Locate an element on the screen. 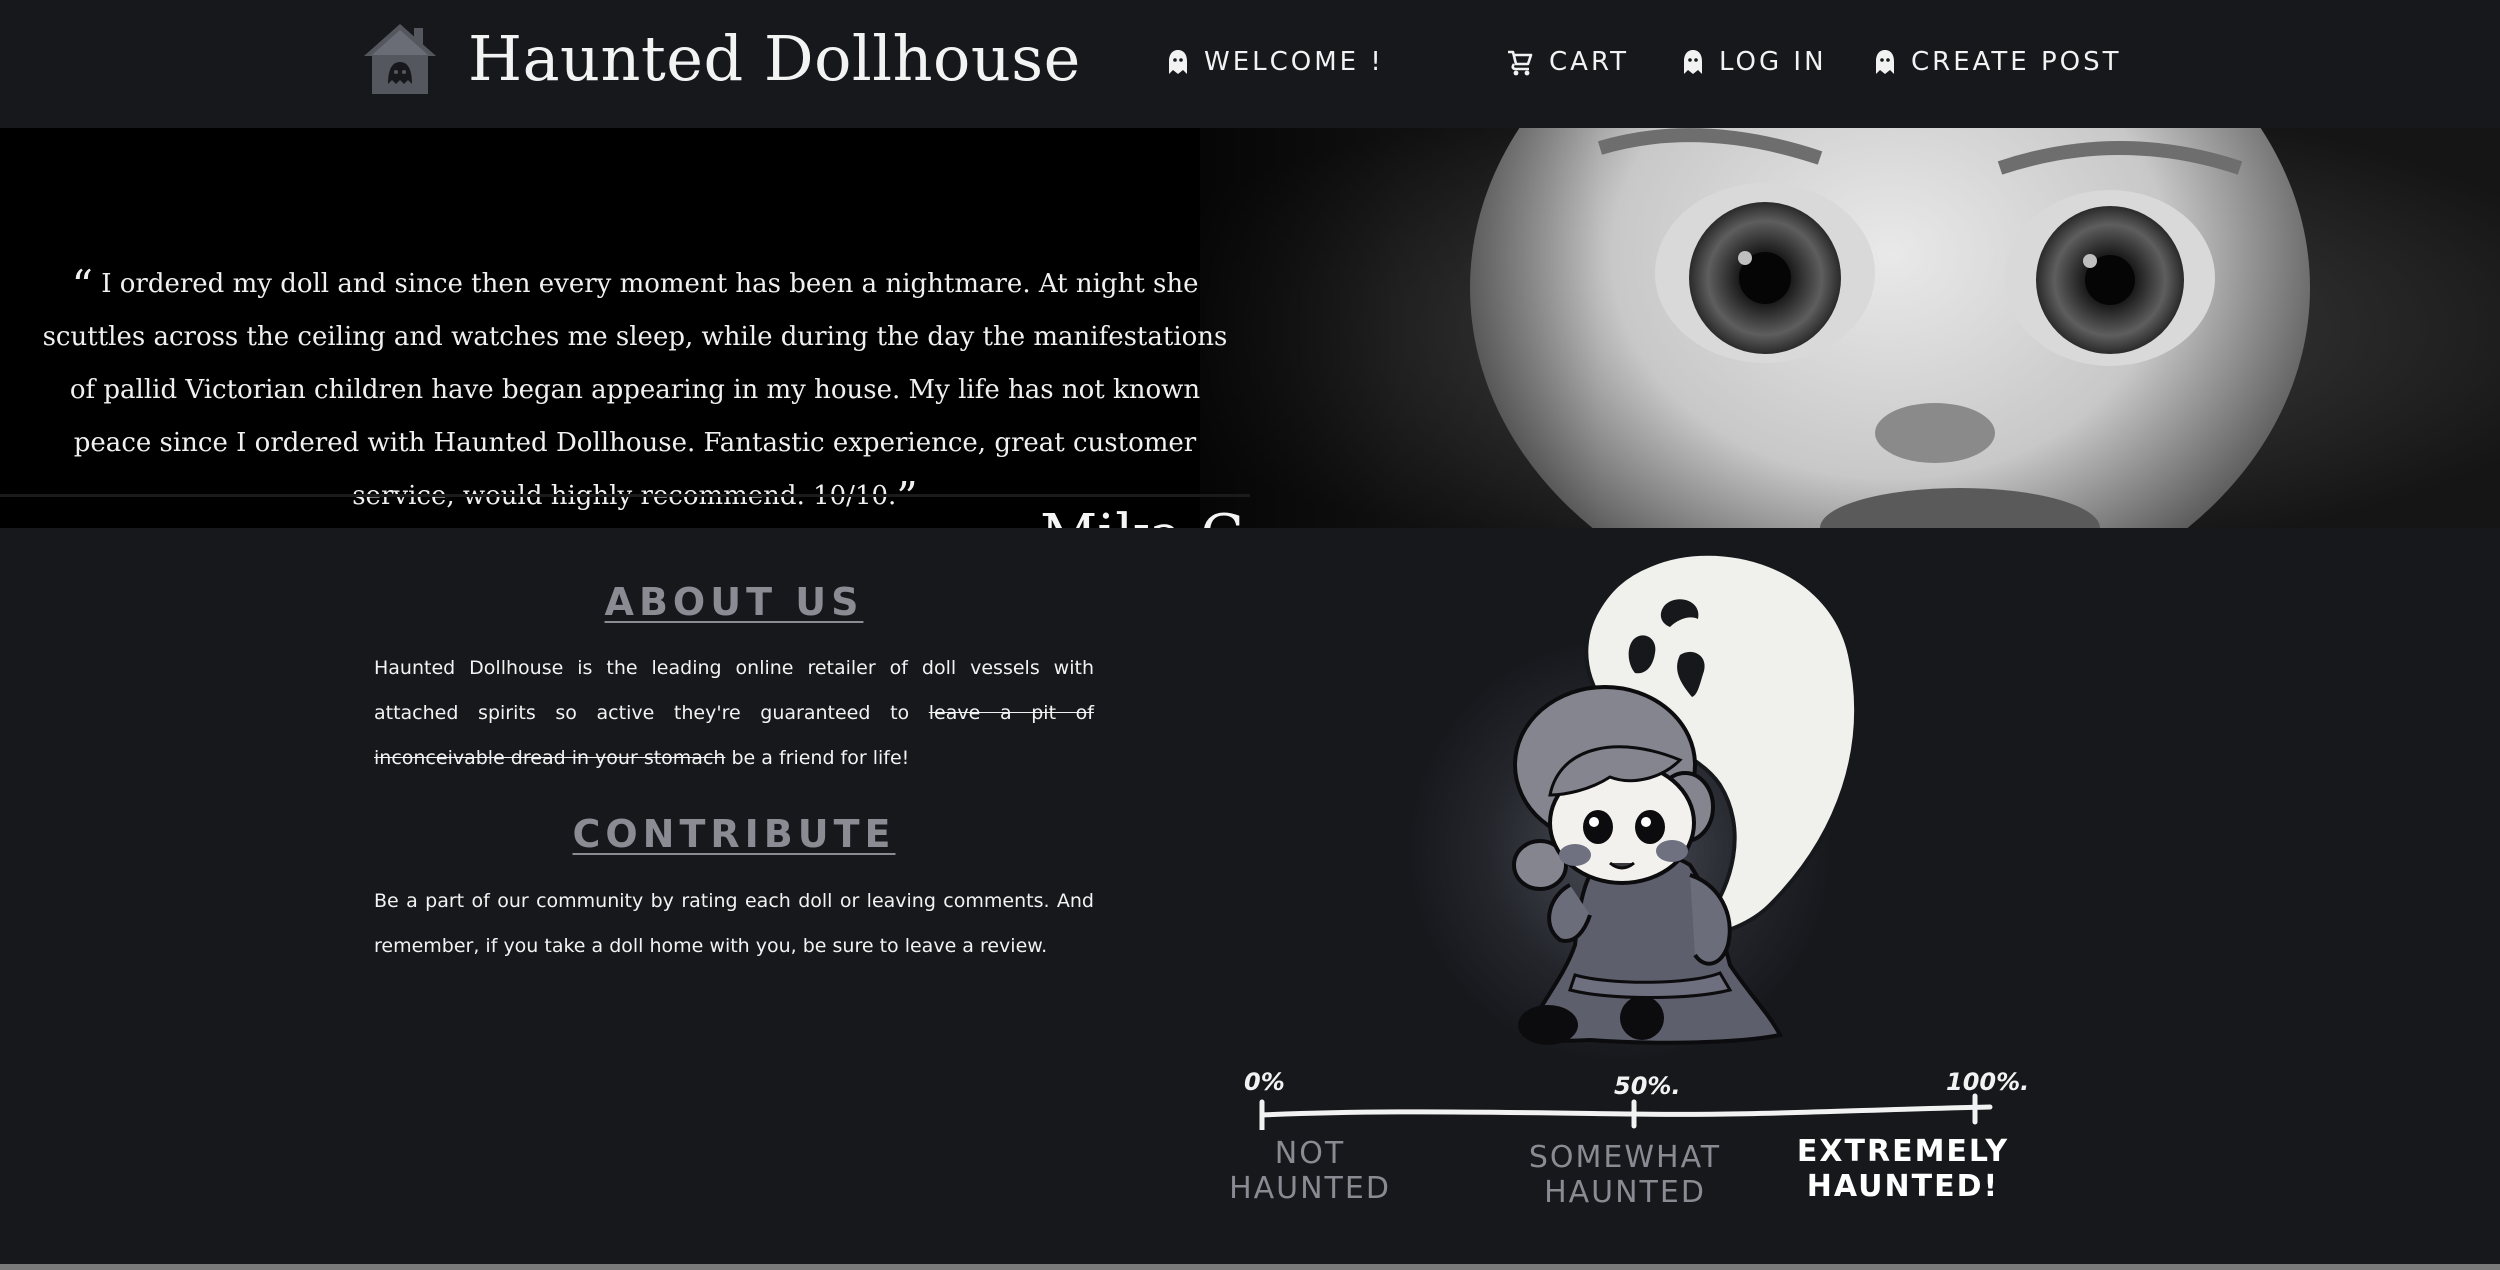  contribute-heading: CONTRIBUTE is located at coordinates (734, 834).